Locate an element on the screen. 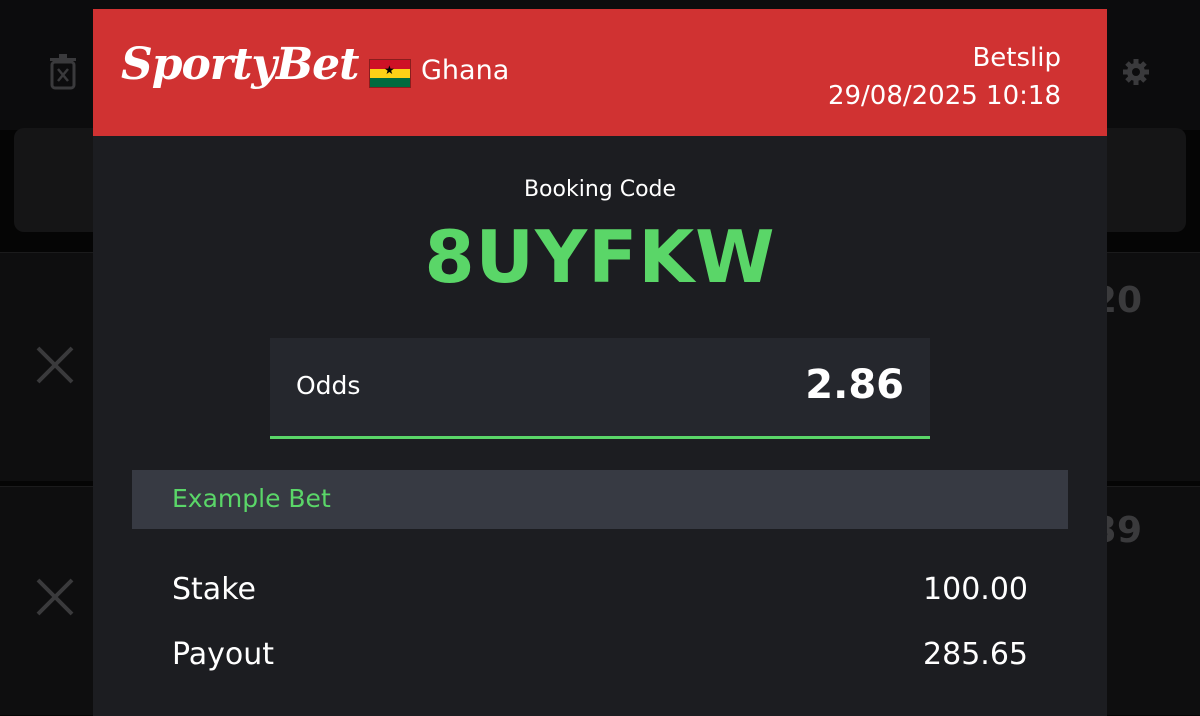  country-label: Ghana is located at coordinates (465, 70).